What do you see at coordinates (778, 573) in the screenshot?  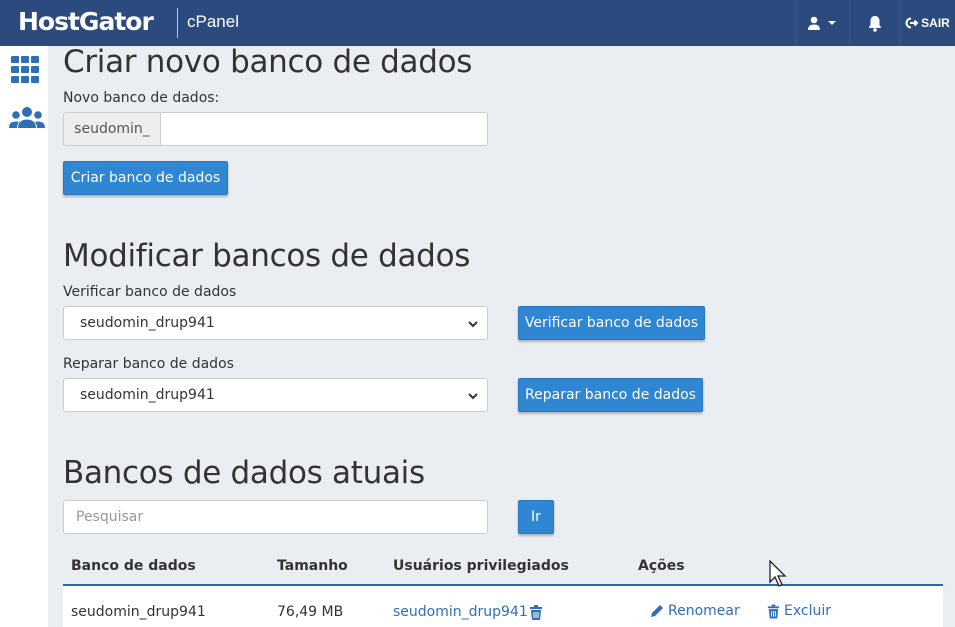 I see `mouse-cursor-icon` at bounding box center [778, 573].